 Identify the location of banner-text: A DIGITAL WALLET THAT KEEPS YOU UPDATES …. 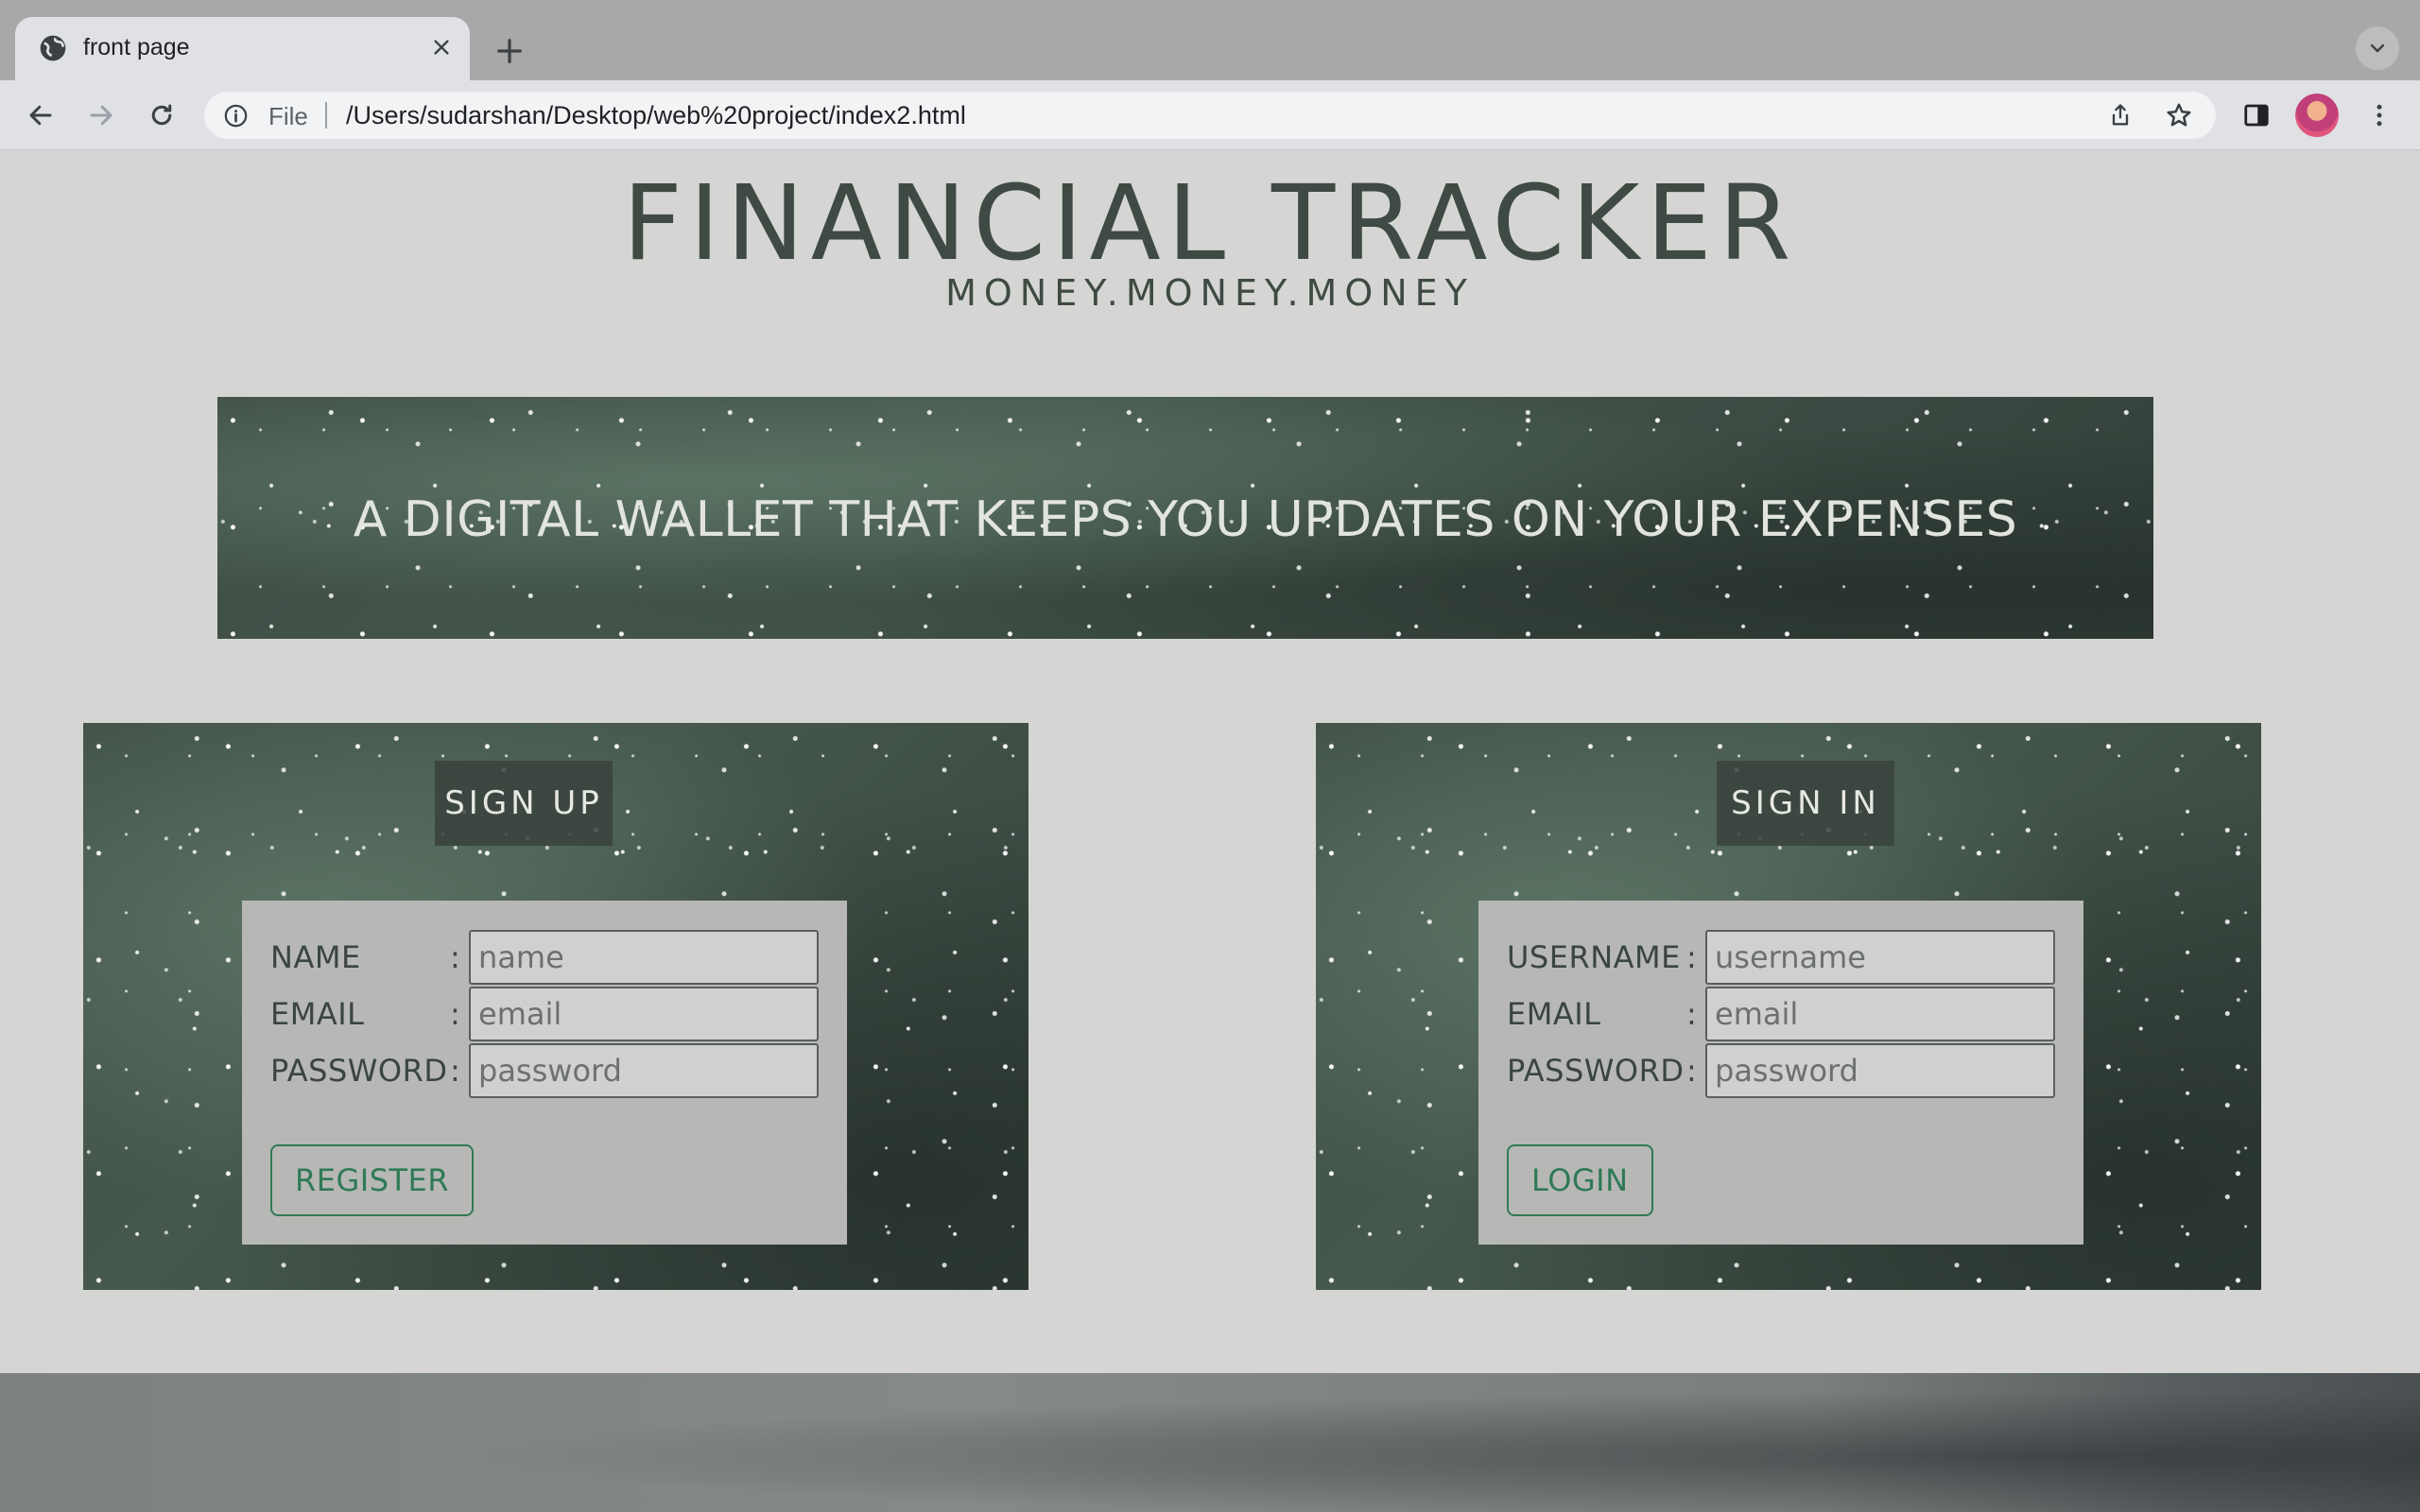
(1185, 519).